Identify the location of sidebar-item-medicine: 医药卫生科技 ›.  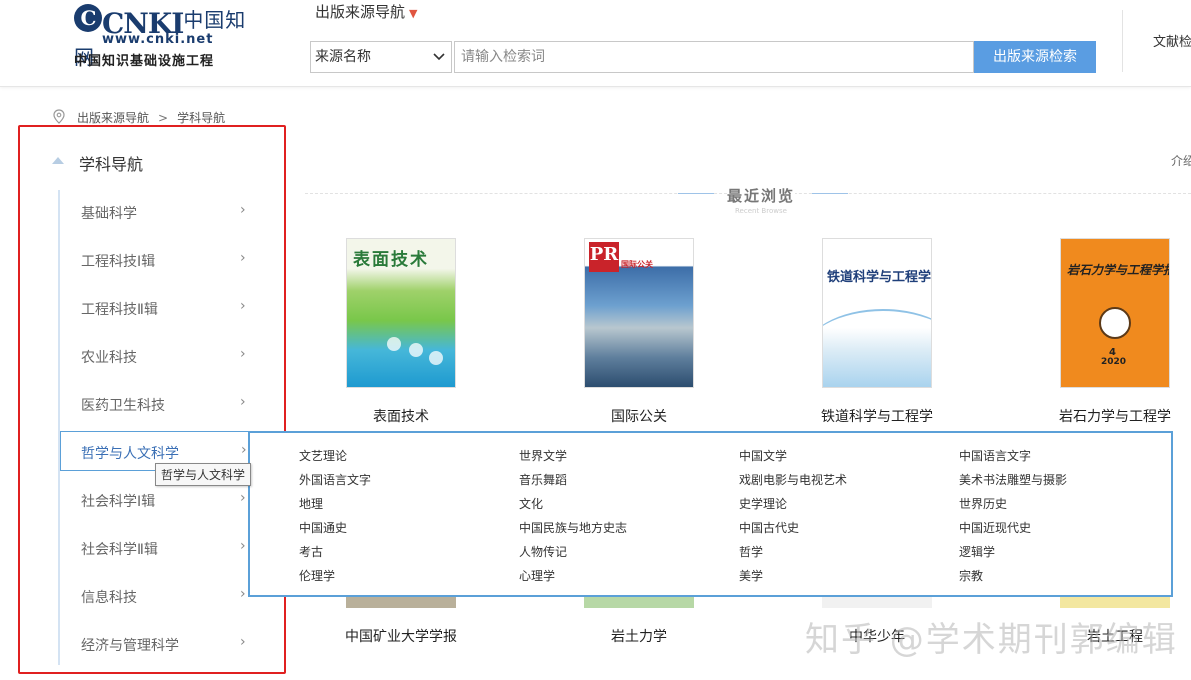
(160, 404).